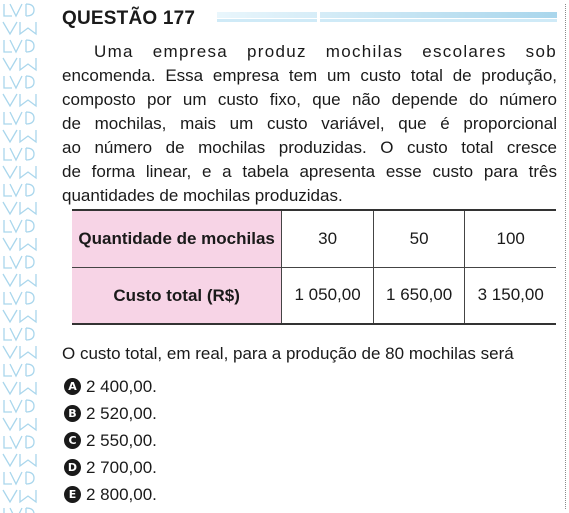  I want to click on option-b: B 2 520,00., so click(110, 413).